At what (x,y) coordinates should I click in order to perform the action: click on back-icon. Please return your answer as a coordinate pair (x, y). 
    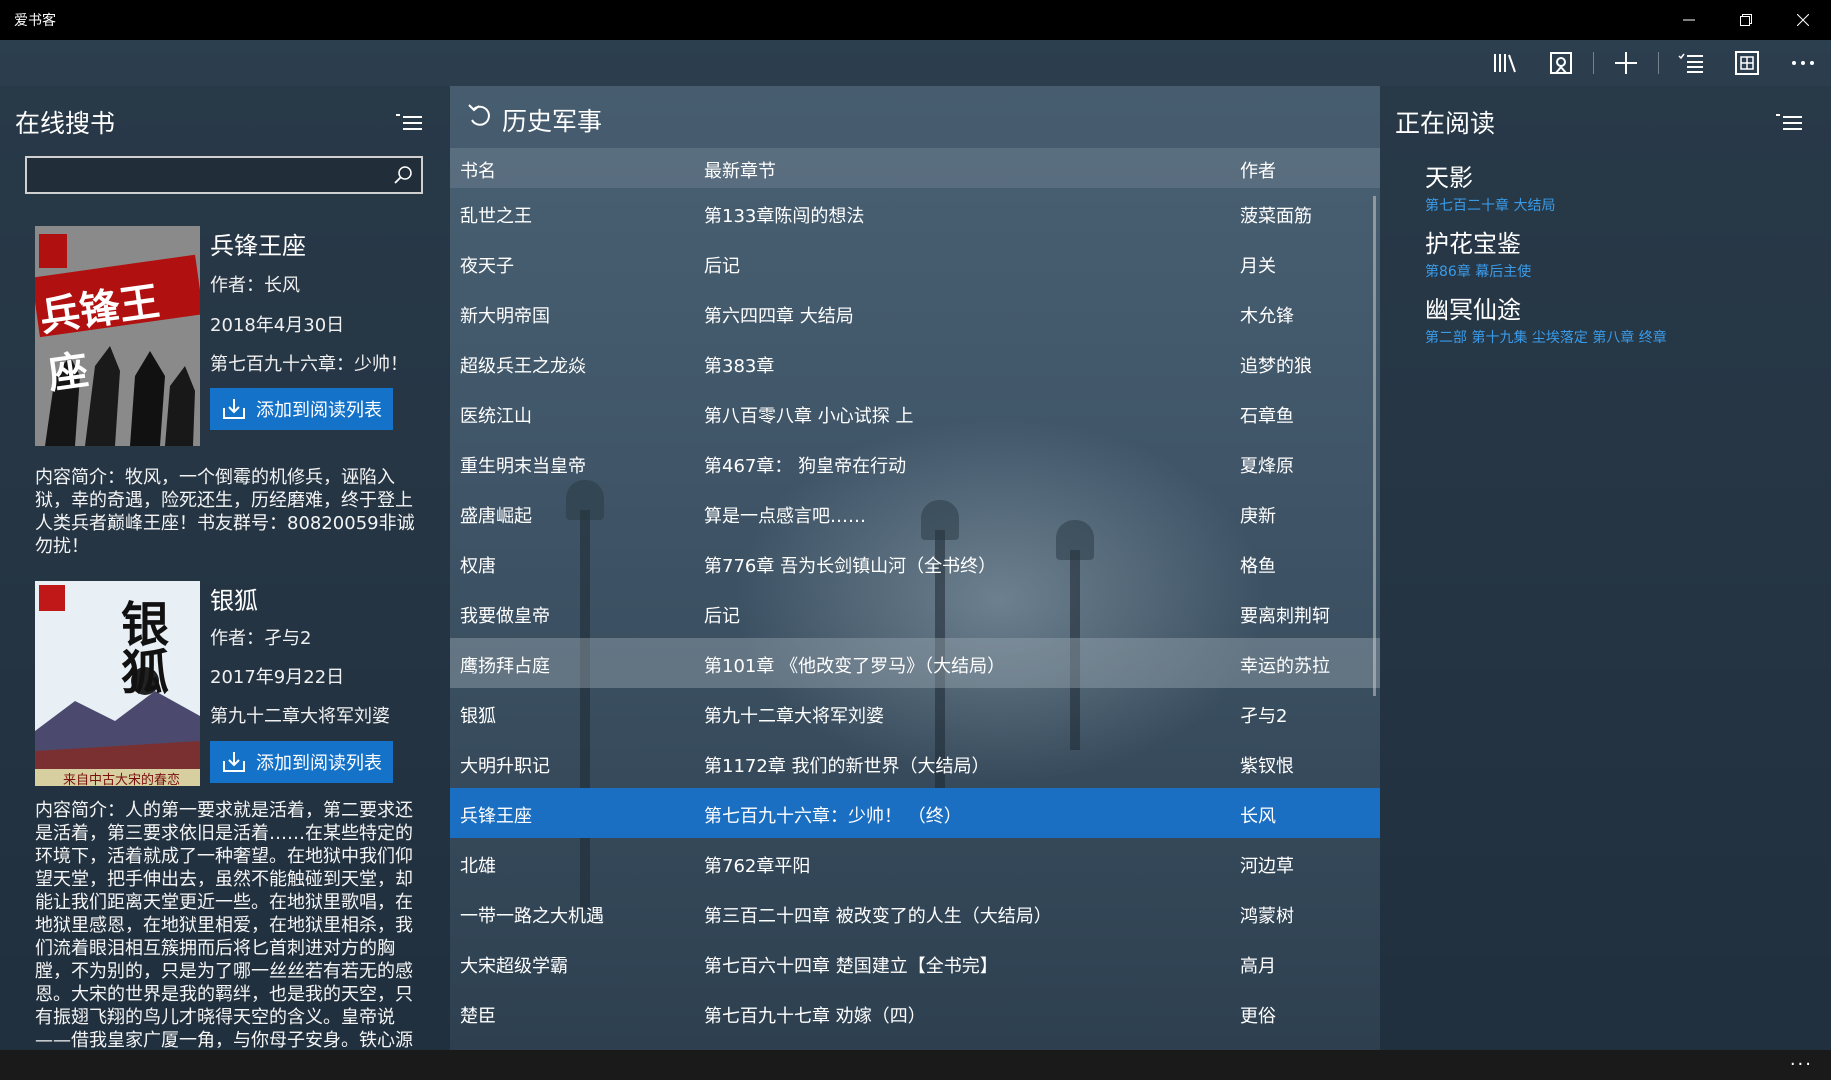
    Looking at the image, I should click on (480, 116).